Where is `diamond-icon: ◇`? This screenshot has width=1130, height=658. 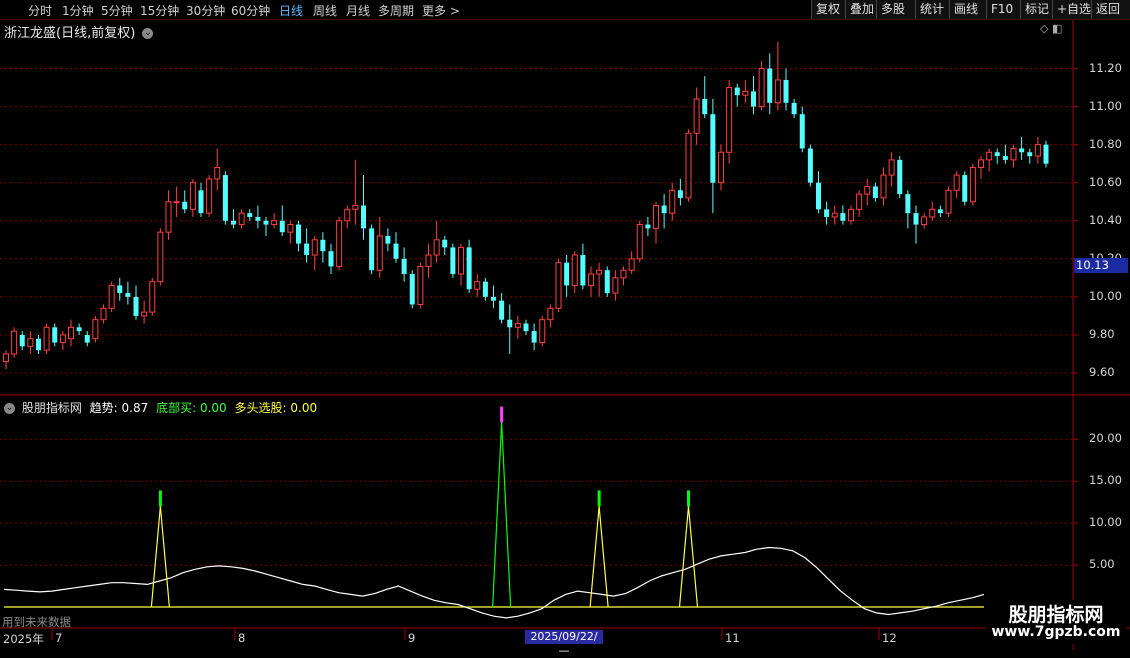
diamond-icon: ◇ is located at coordinates (1044, 28).